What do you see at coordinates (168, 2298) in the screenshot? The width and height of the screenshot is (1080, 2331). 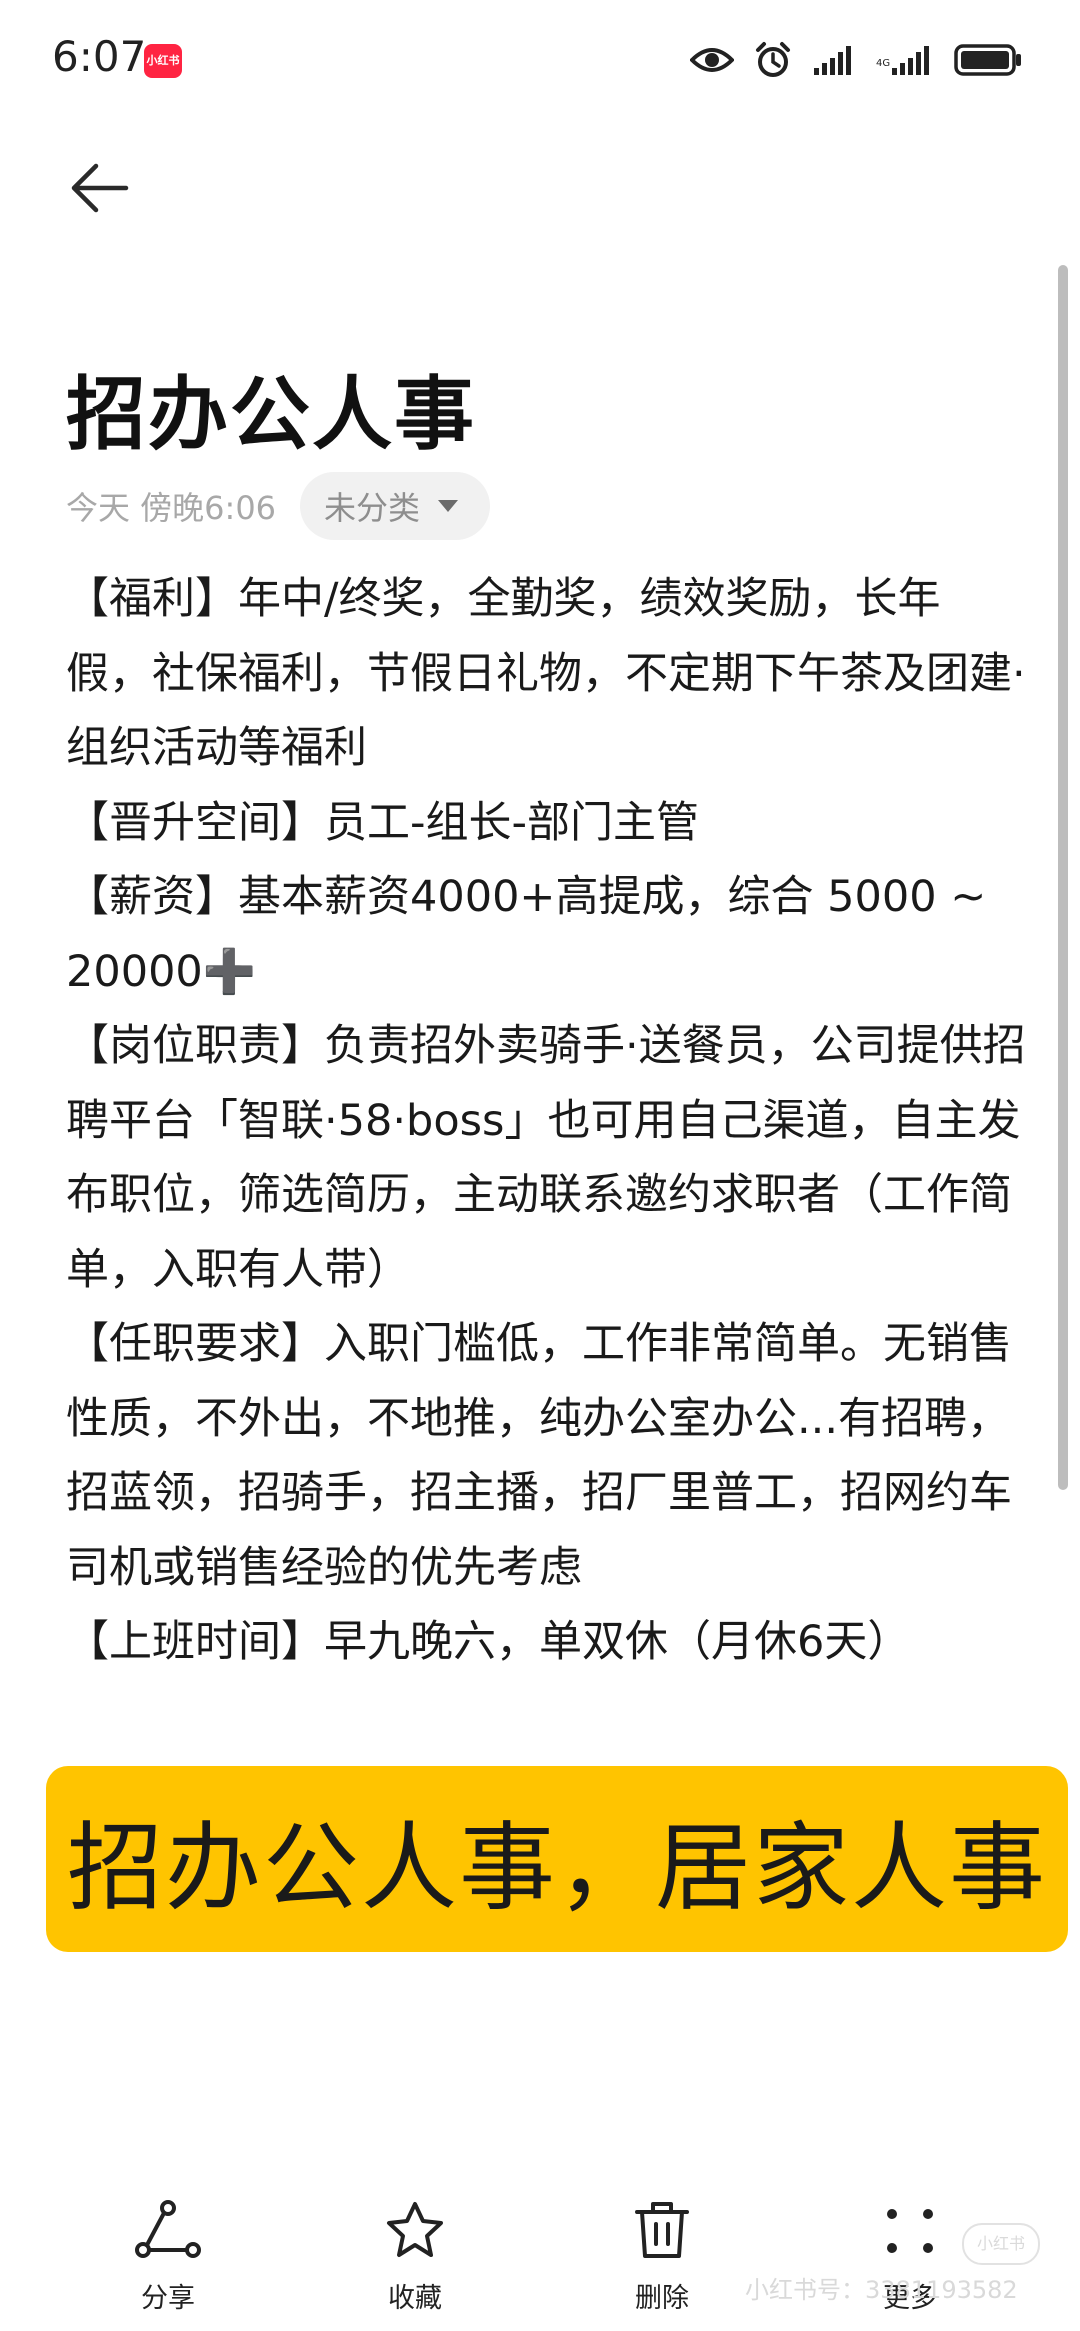 I see `share-label: 分享` at bounding box center [168, 2298].